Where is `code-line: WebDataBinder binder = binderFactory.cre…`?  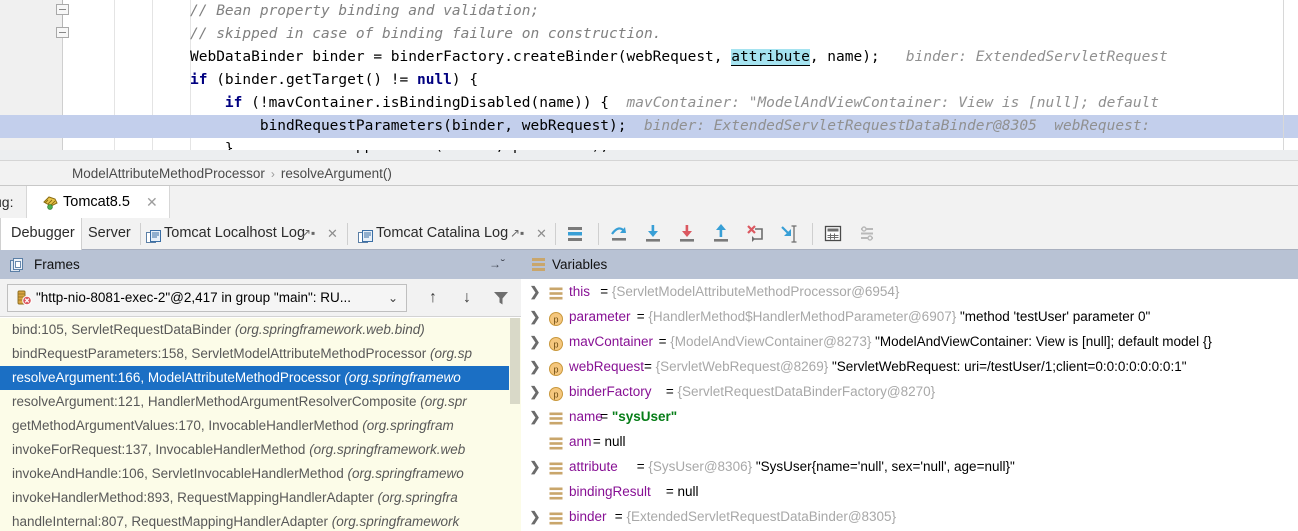
code-line: WebDataBinder binder = binderFactory.cre… is located at coordinates (649, 57).